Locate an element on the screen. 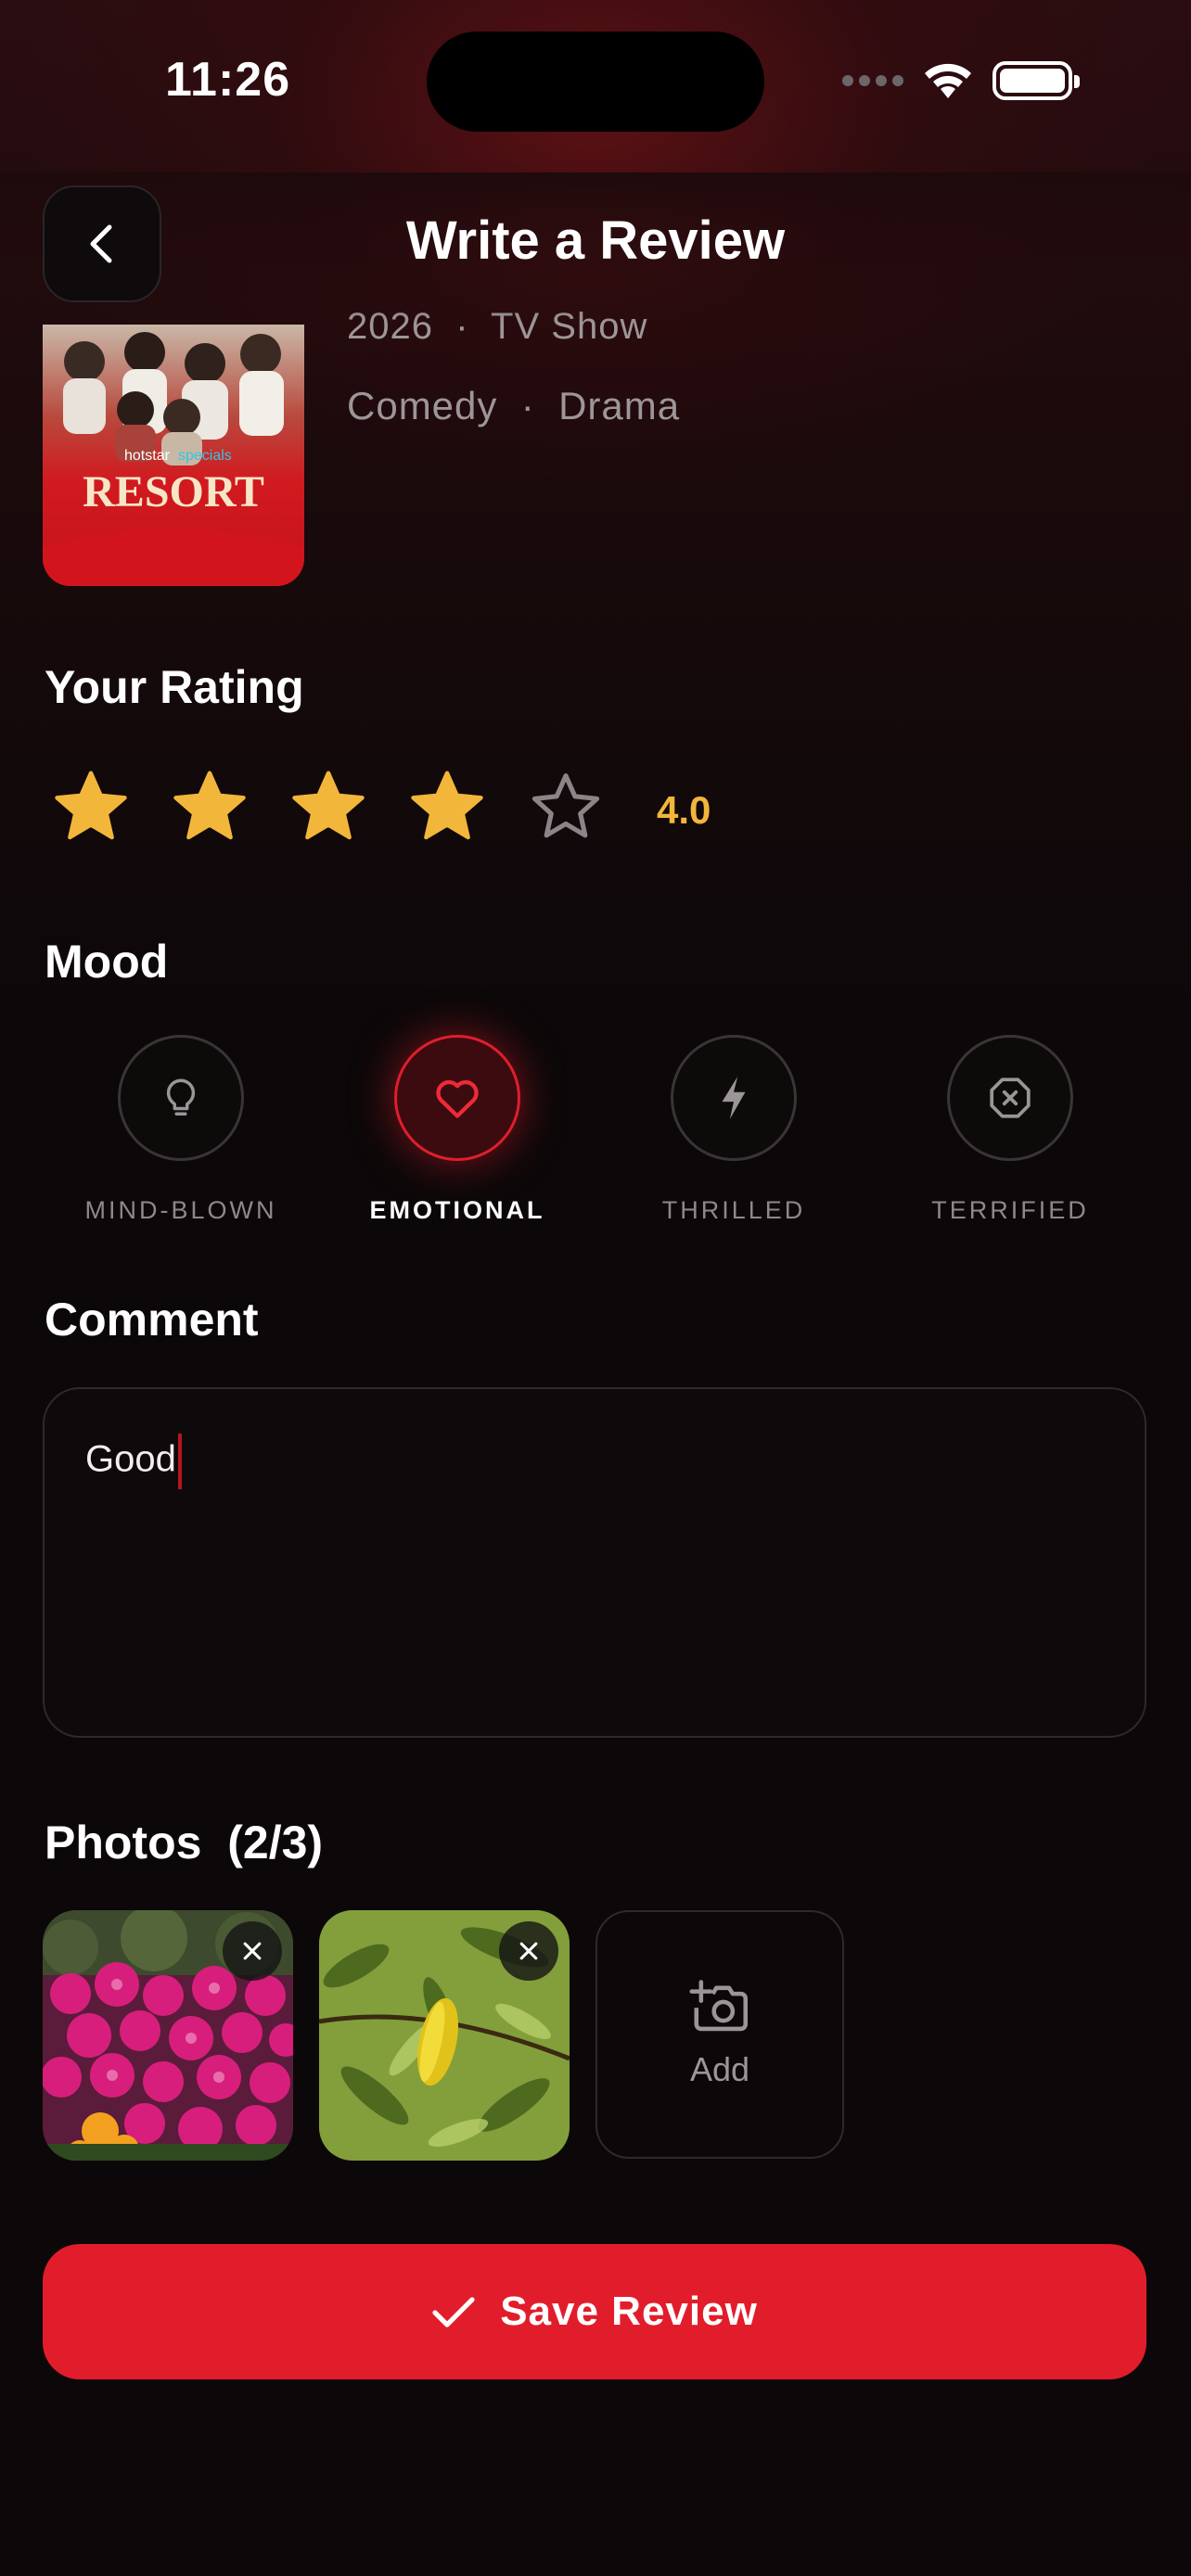 Image resolution: width=1191 pixels, height=2576 pixels. save-review-label: Save Review is located at coordinates (629, 2312).